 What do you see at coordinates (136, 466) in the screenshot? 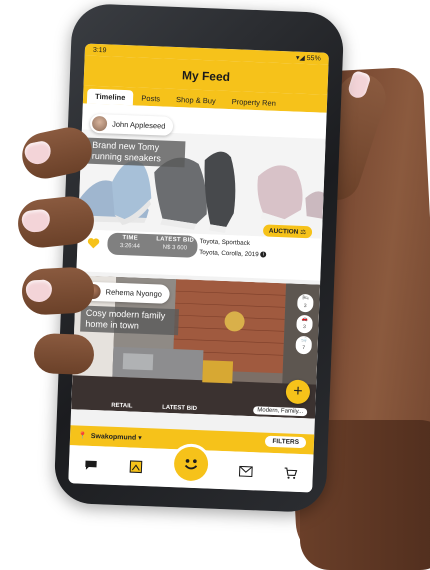
I see `hanger-icon` at bounding box center [136, 466].